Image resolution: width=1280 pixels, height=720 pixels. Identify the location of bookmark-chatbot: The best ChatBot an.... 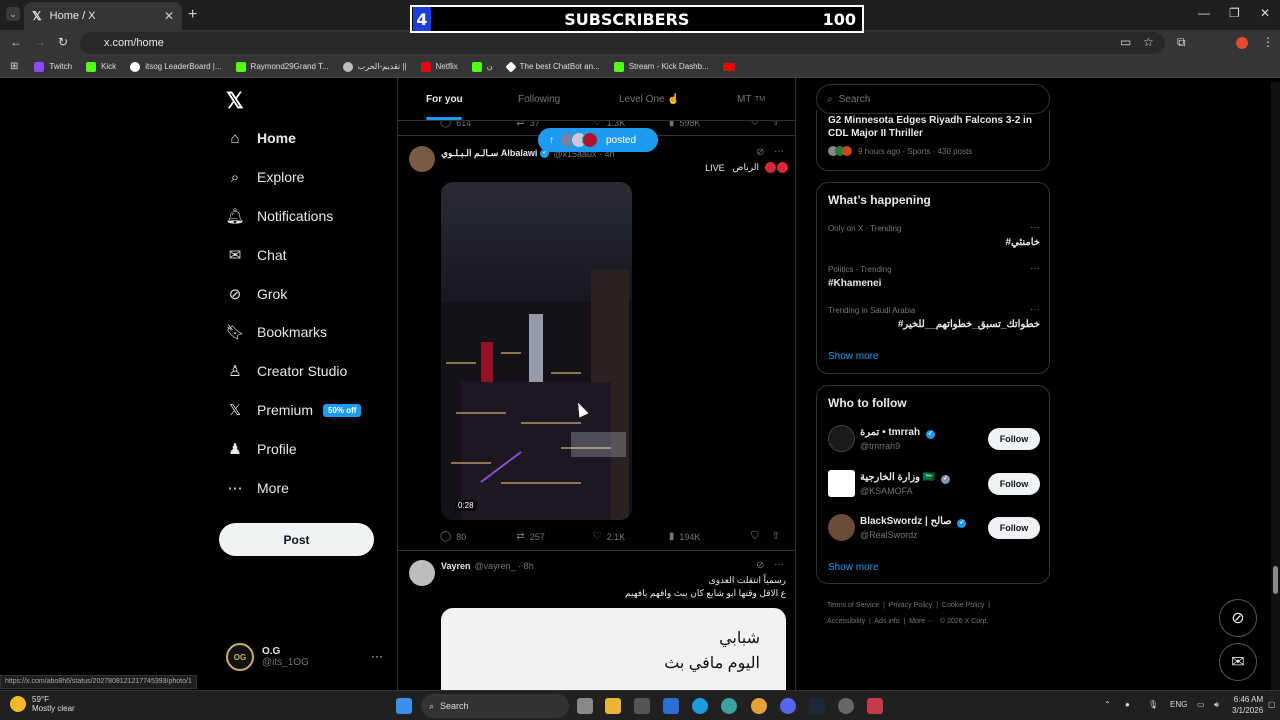
(552, 66).